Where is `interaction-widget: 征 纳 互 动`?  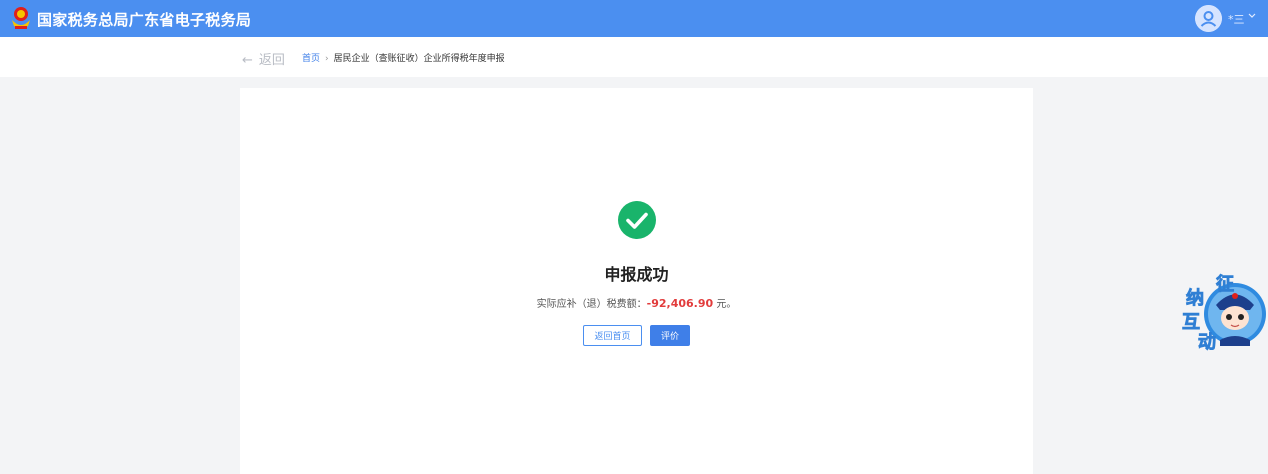 interaction-widget: 征 纳 互 动 is located at coordinates (1224, 313).